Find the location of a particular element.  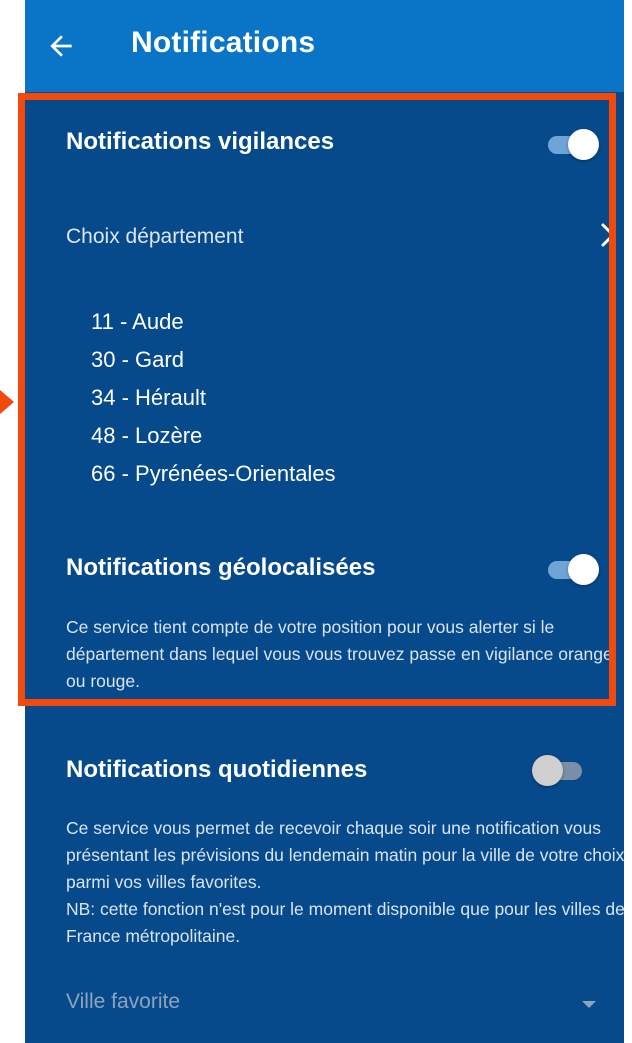

app-bar: Notifications is located at coordinates (324, 46).